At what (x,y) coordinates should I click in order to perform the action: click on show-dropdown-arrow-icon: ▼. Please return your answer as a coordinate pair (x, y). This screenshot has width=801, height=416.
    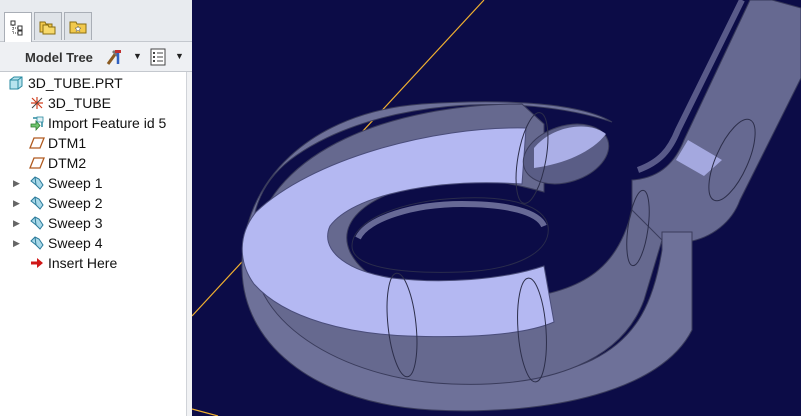
    Looking at the image, I should click on (179, 56).